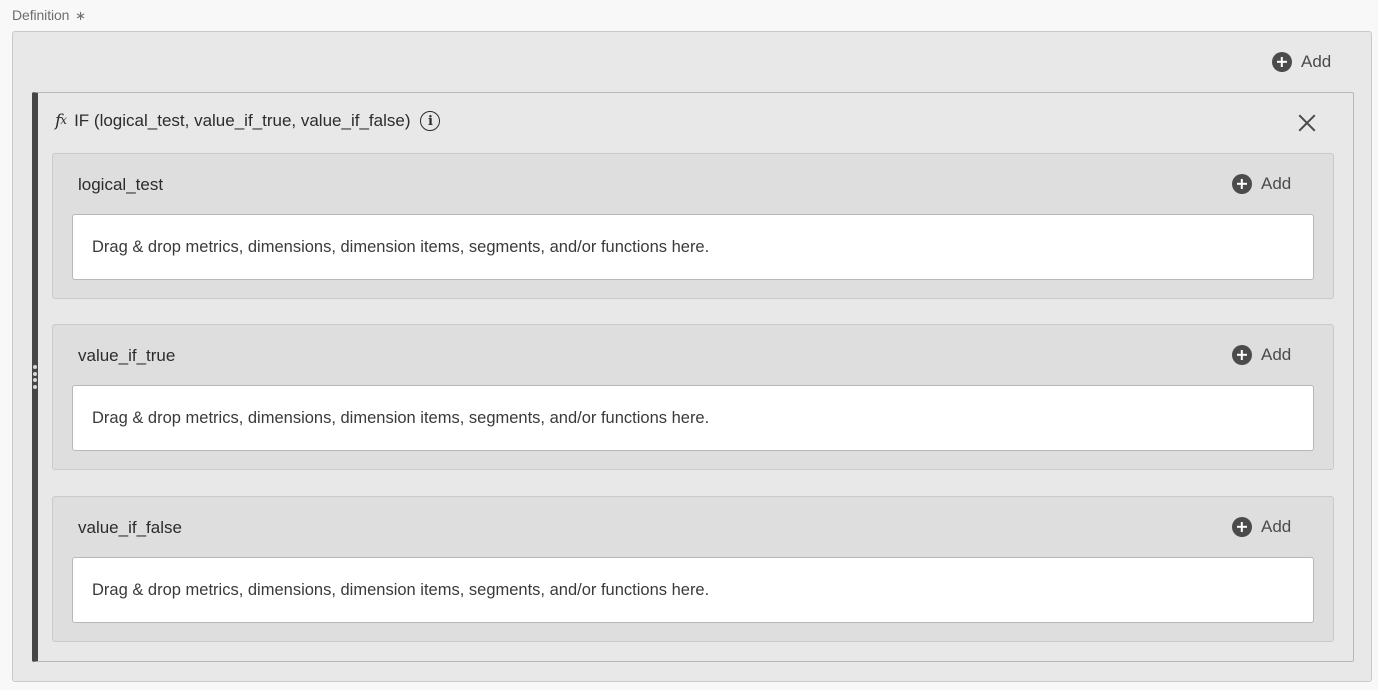 This screenshot has width=1378, height=690. I want to click on definition-label: Definition ∗, so click(49, 15).